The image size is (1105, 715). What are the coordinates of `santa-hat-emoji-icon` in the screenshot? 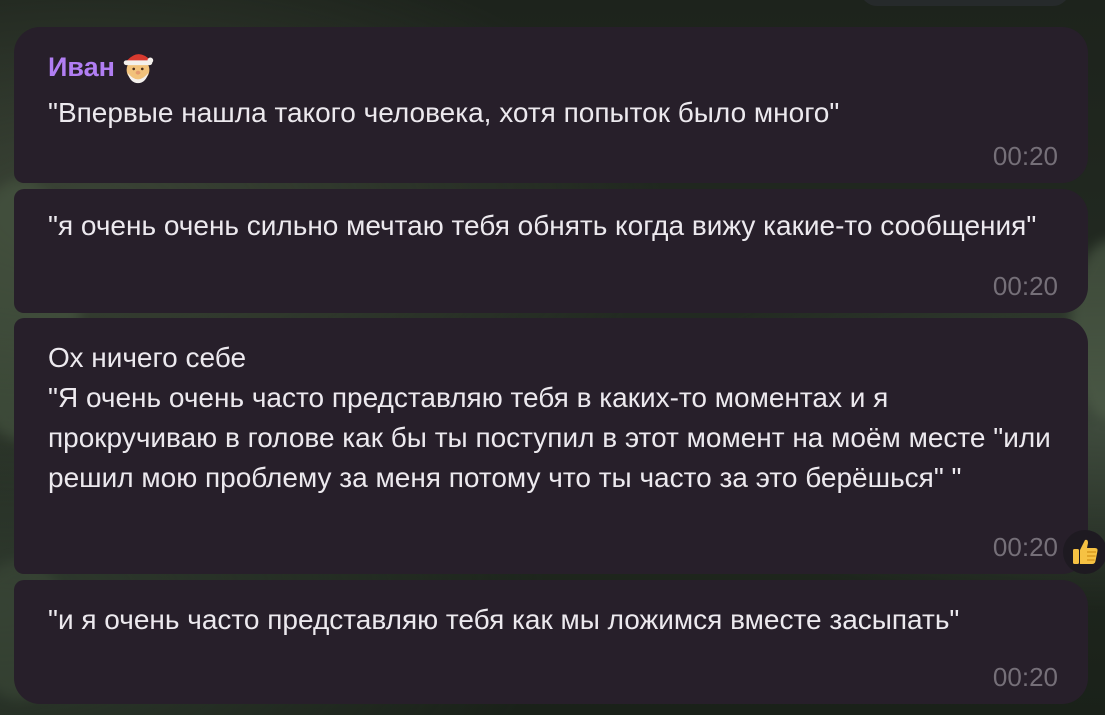 It's located at (138, 69).